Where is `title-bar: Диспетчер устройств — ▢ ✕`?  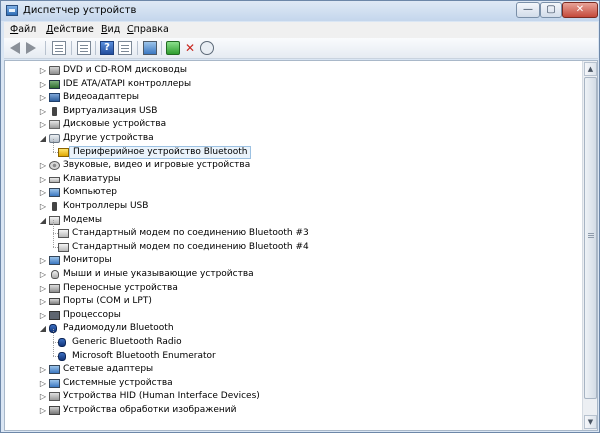 title-bar: Диспетчер устройств — ▢ ✕ is located at coordinates (300, 11).